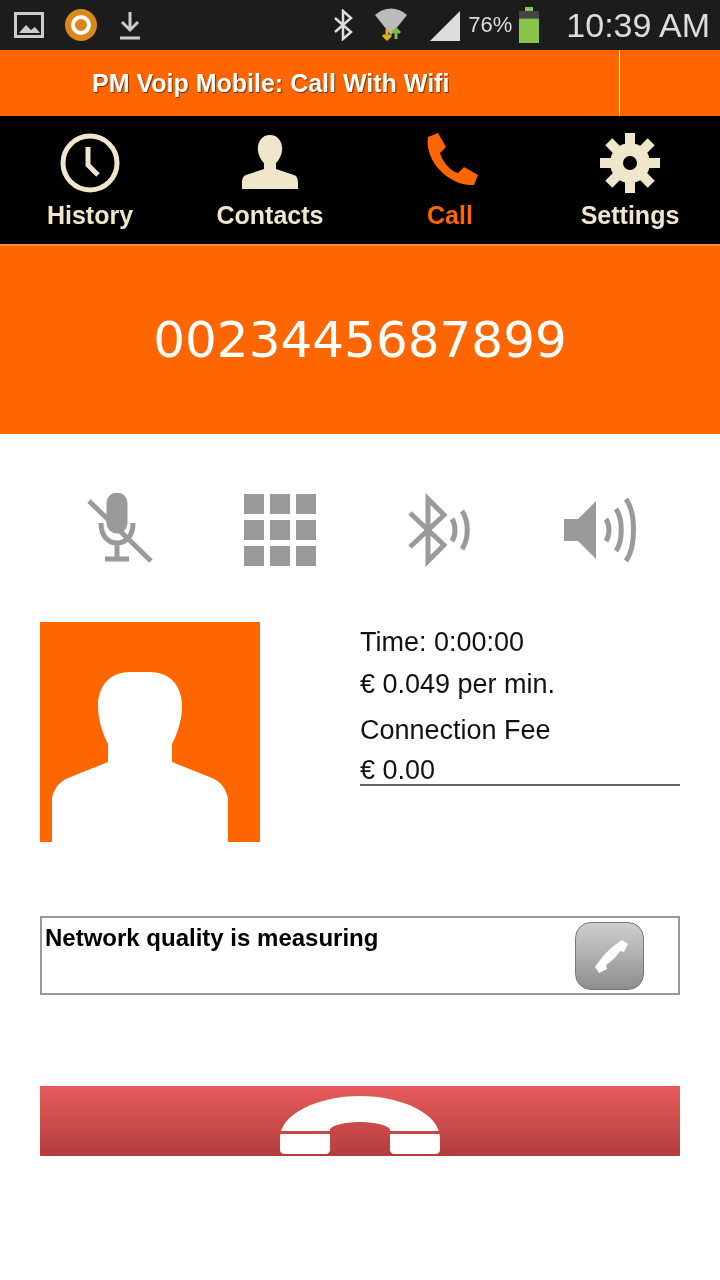 The width and height of the screenshot is (720, 1280). Describe the element at coordinates (81, 25) in the screenshot. I see `app-icon` at that location.